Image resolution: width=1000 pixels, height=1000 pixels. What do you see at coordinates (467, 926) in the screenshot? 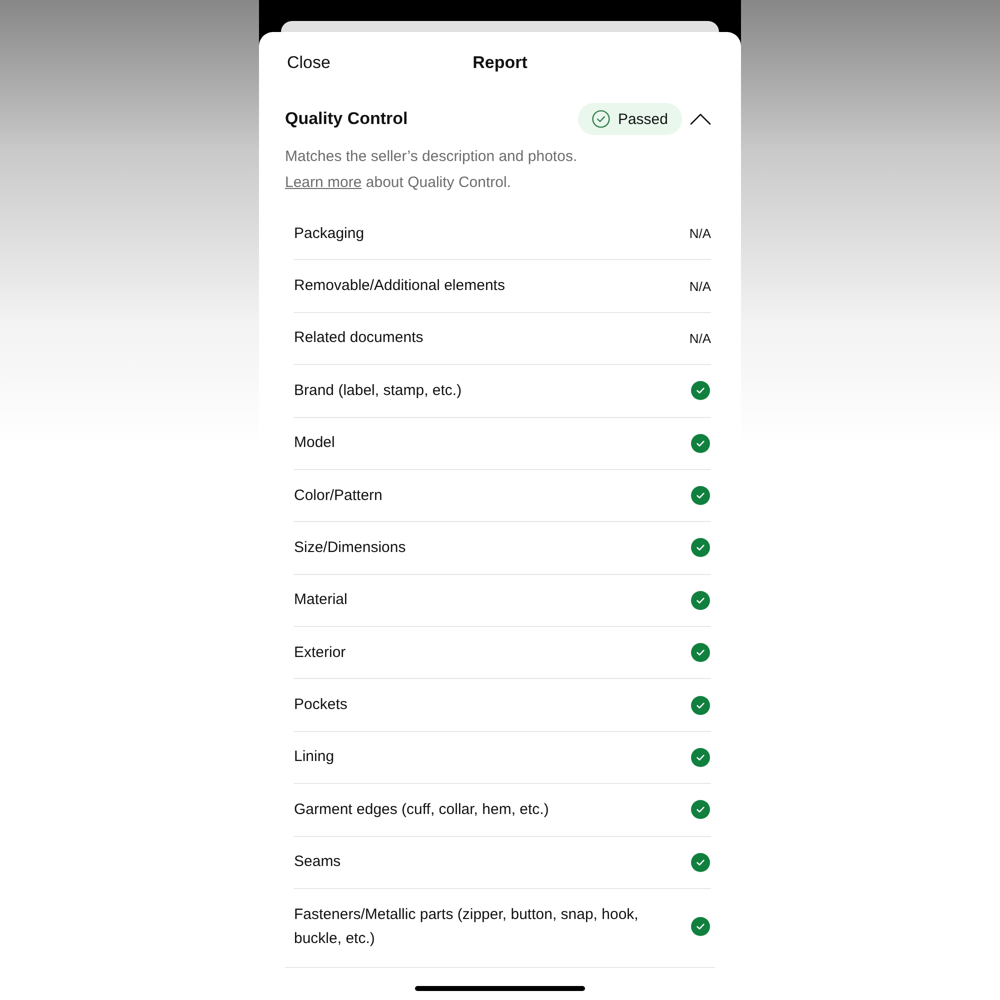
I see `check-item-label: Fasteners/Metallic parts (zipper, button, snap, hook, buckle, etc.)` at bounding box center [467, 926].